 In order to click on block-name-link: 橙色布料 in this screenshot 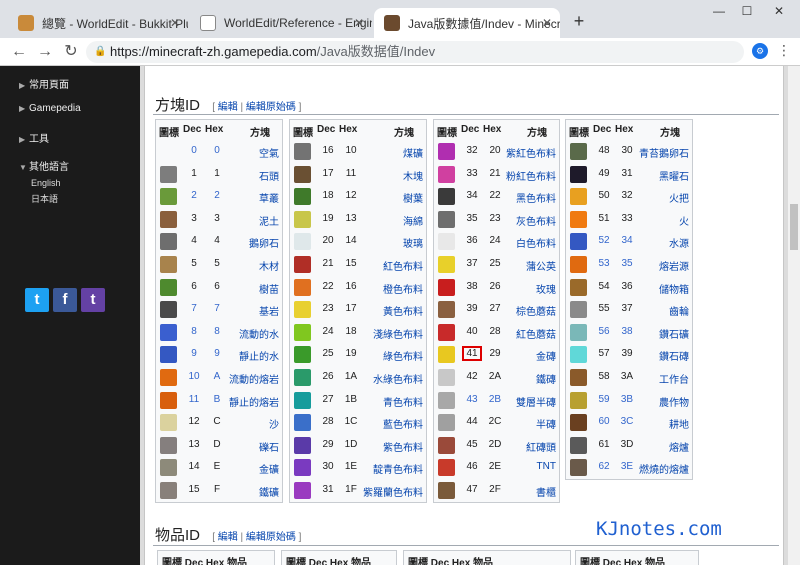, I will do `click(403, 288)`.